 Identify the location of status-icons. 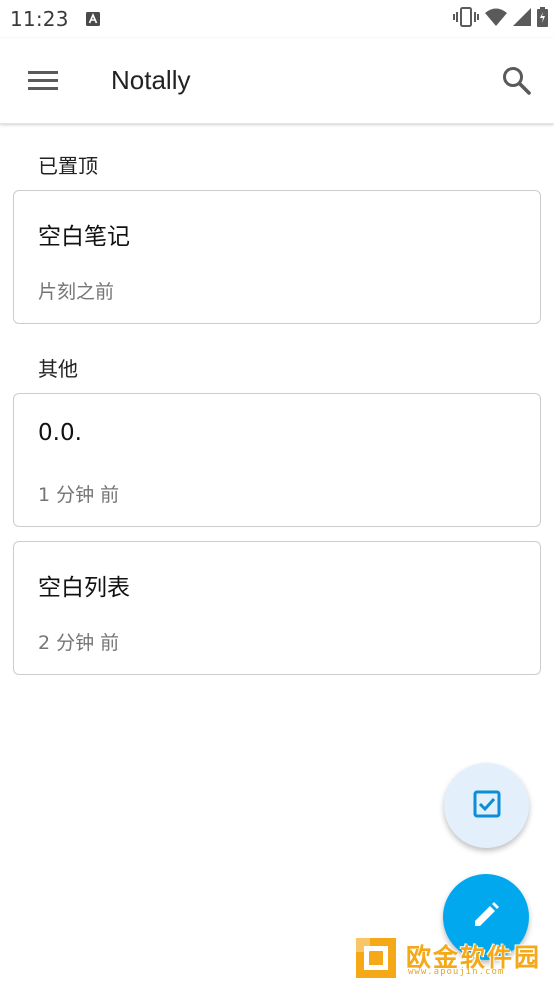
(500, 19).